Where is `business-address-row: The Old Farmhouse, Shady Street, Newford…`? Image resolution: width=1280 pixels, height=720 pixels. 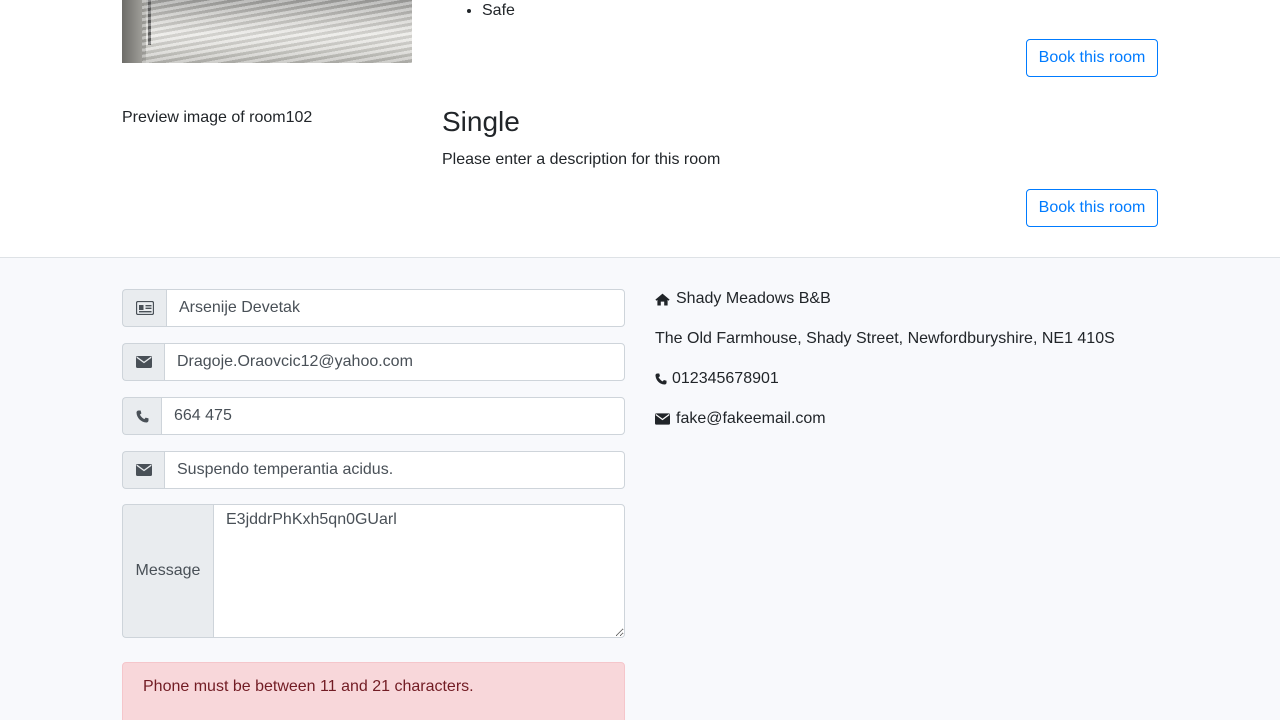 business-address-row: The Old Farmhouse, Shady Street, Newford… is located at coordinates (885, 339).